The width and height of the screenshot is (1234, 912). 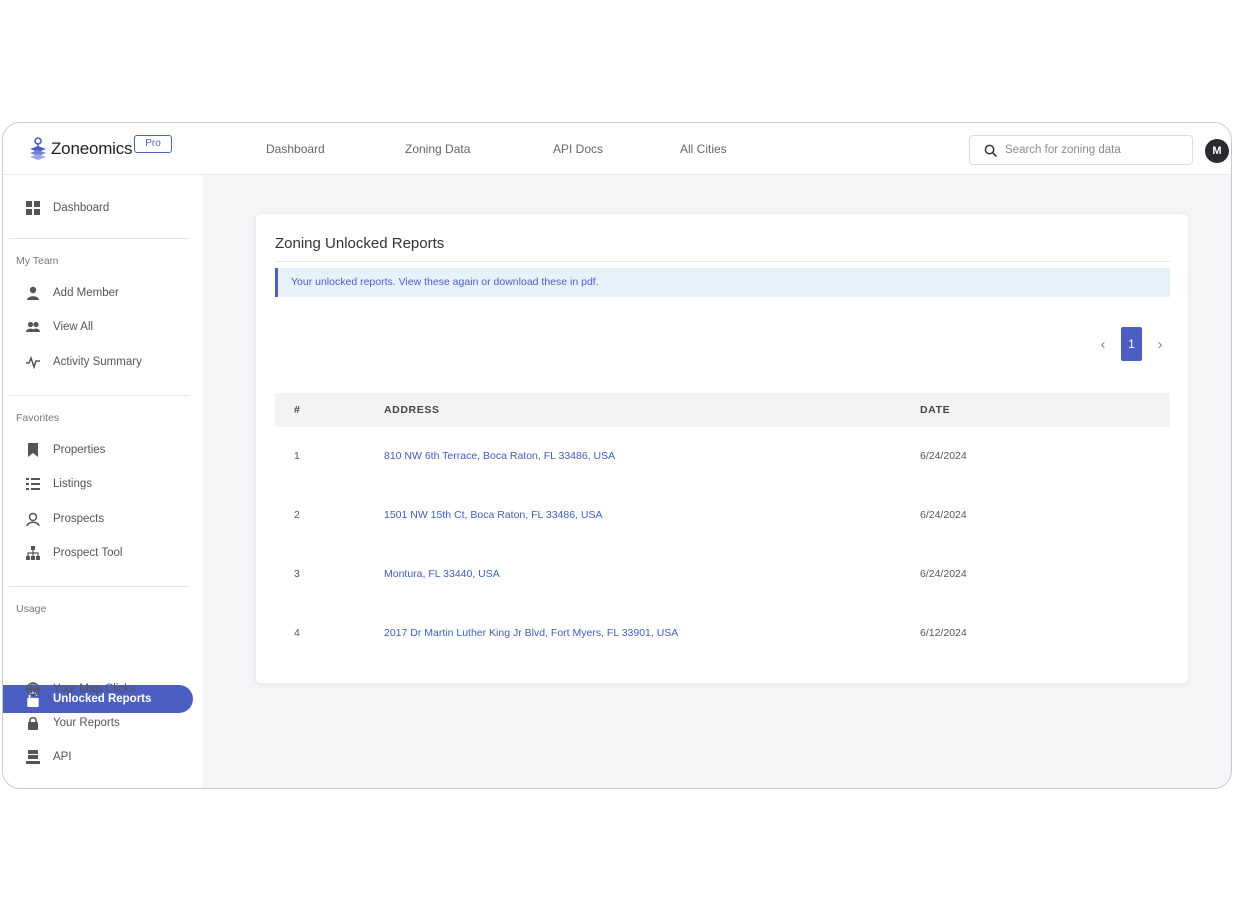 I want to click on row-number: 1, so click(x=297, y=456).